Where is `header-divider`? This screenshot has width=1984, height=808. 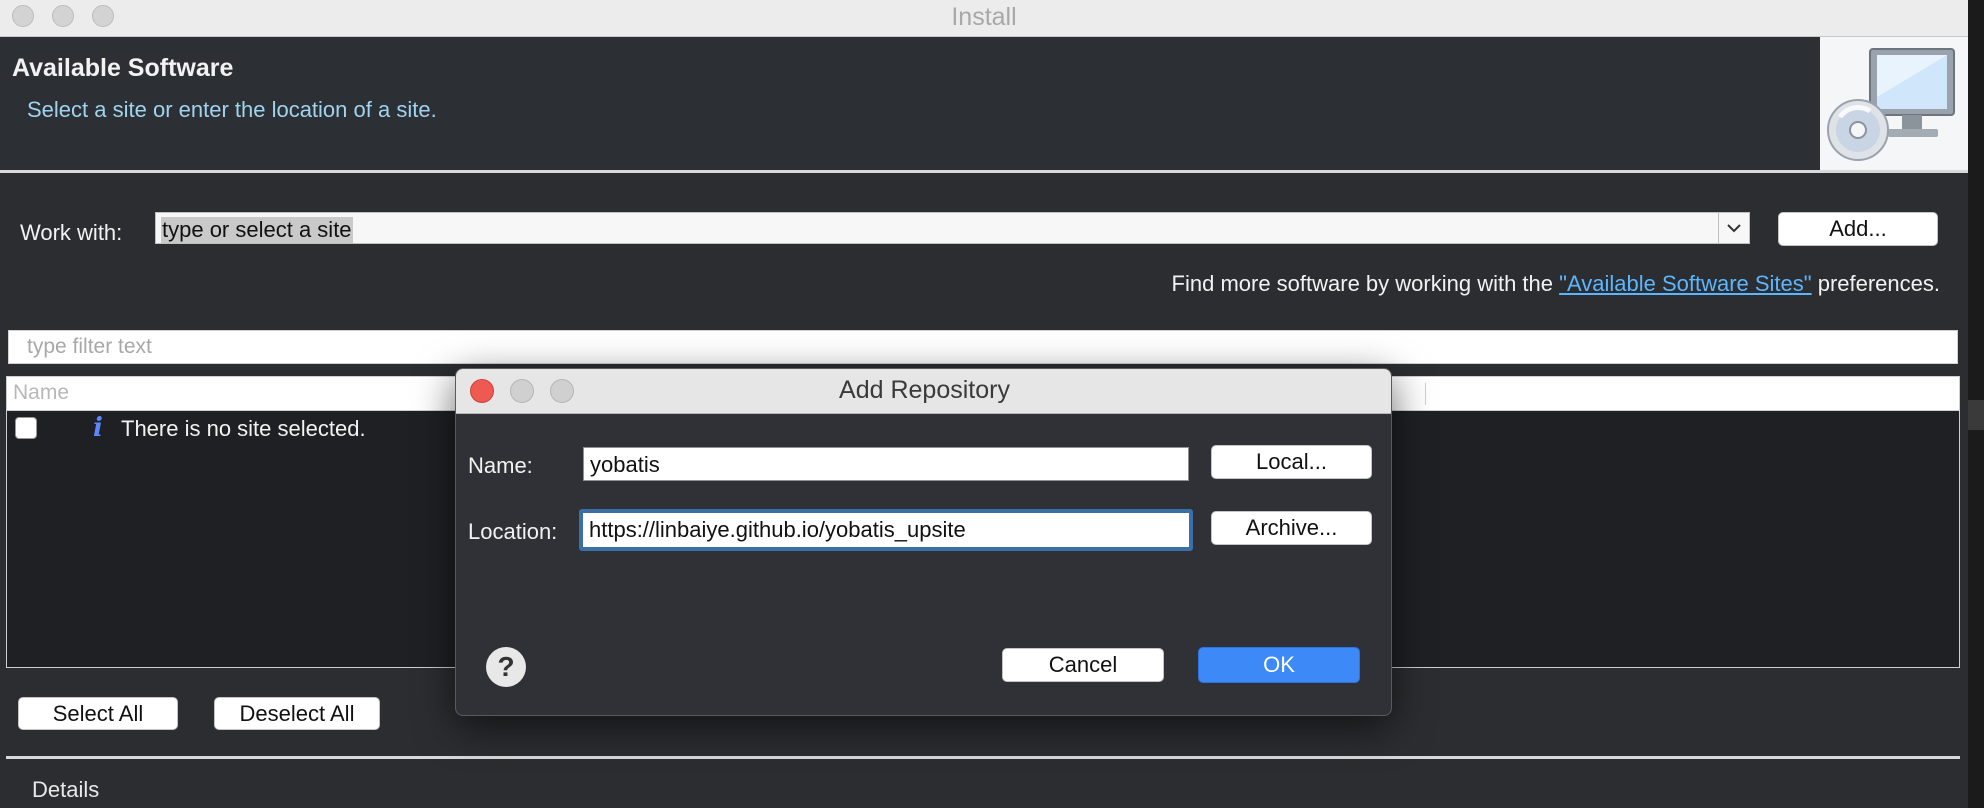
header-divider is located at coordinates (984, 171).